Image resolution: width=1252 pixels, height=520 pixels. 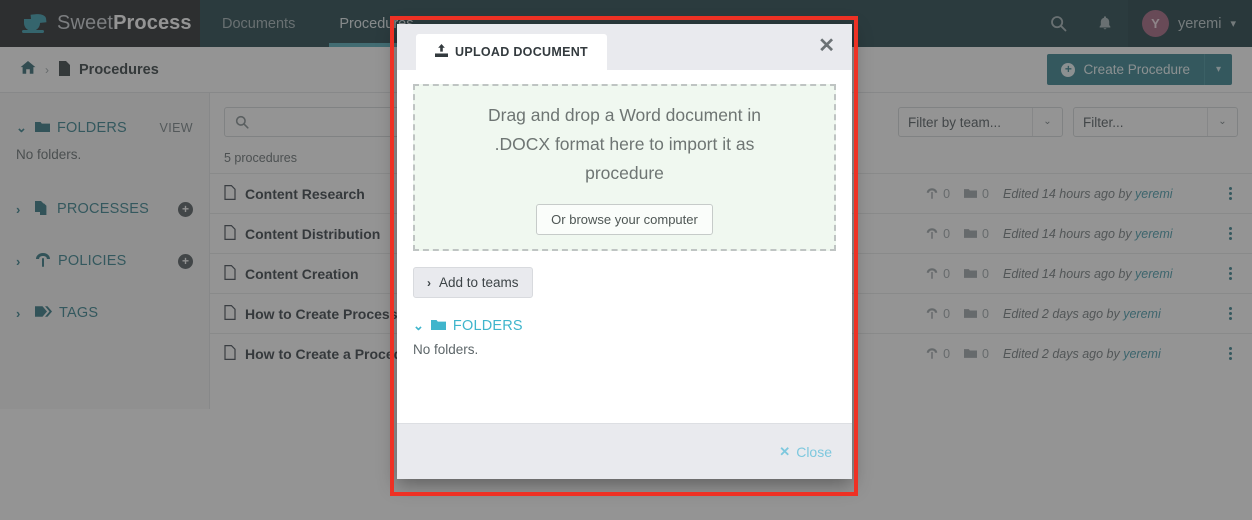 What do you see at coordinates (479, 282) in the screenshot?
I see `add-to-teams-label: Add to teams` at bounding box center [479, 282].